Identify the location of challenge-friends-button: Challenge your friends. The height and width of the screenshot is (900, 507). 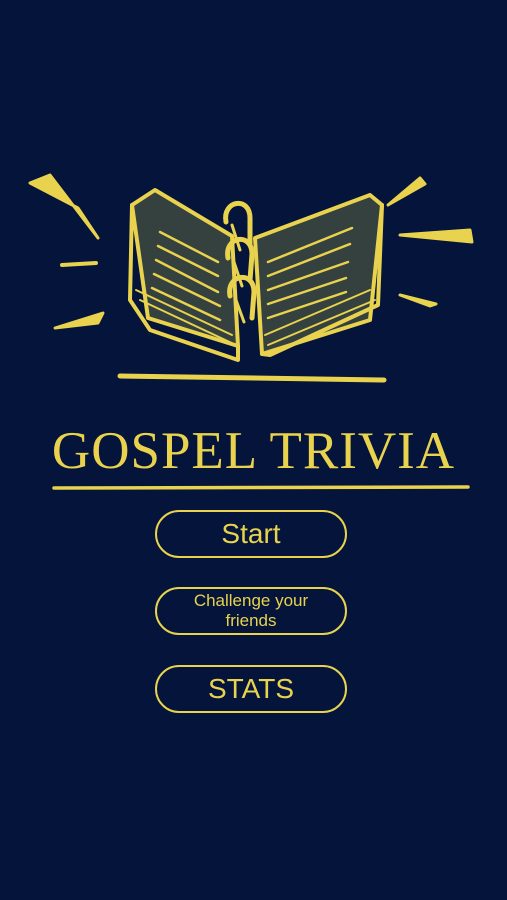
(251, 611).